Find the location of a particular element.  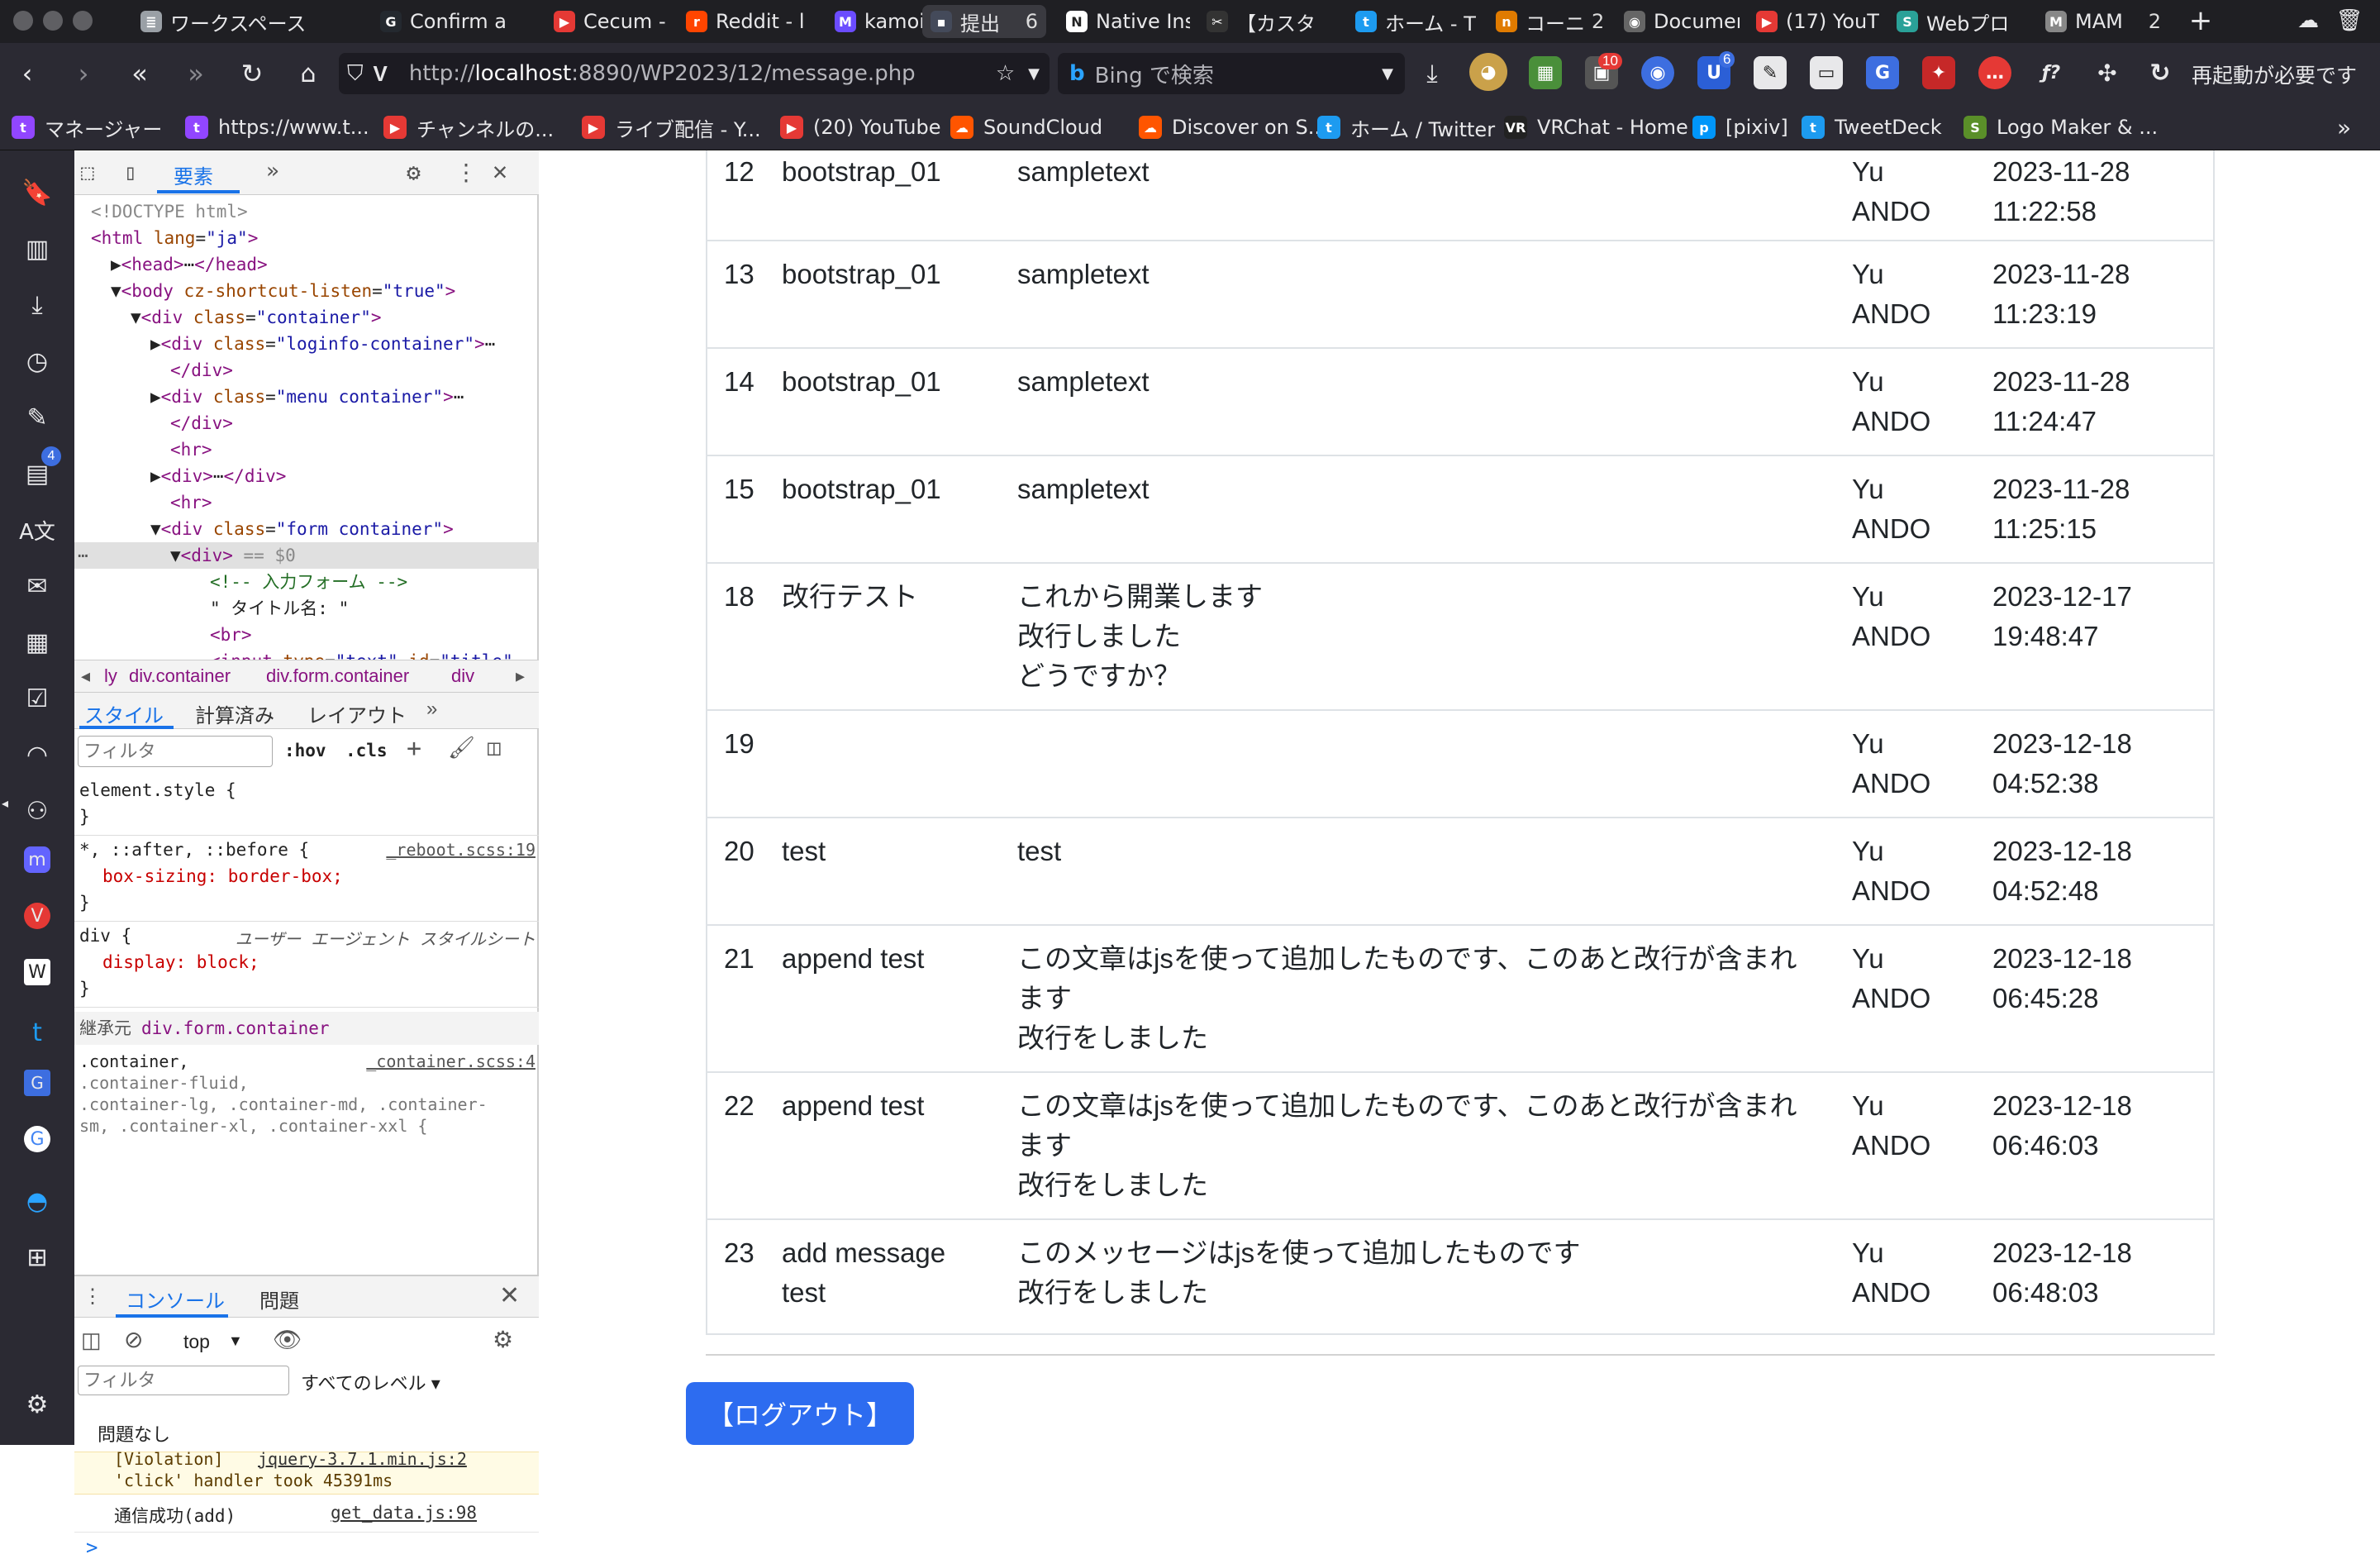

pen-extension-icon: ✎ is located at coordinates (1770, 72).